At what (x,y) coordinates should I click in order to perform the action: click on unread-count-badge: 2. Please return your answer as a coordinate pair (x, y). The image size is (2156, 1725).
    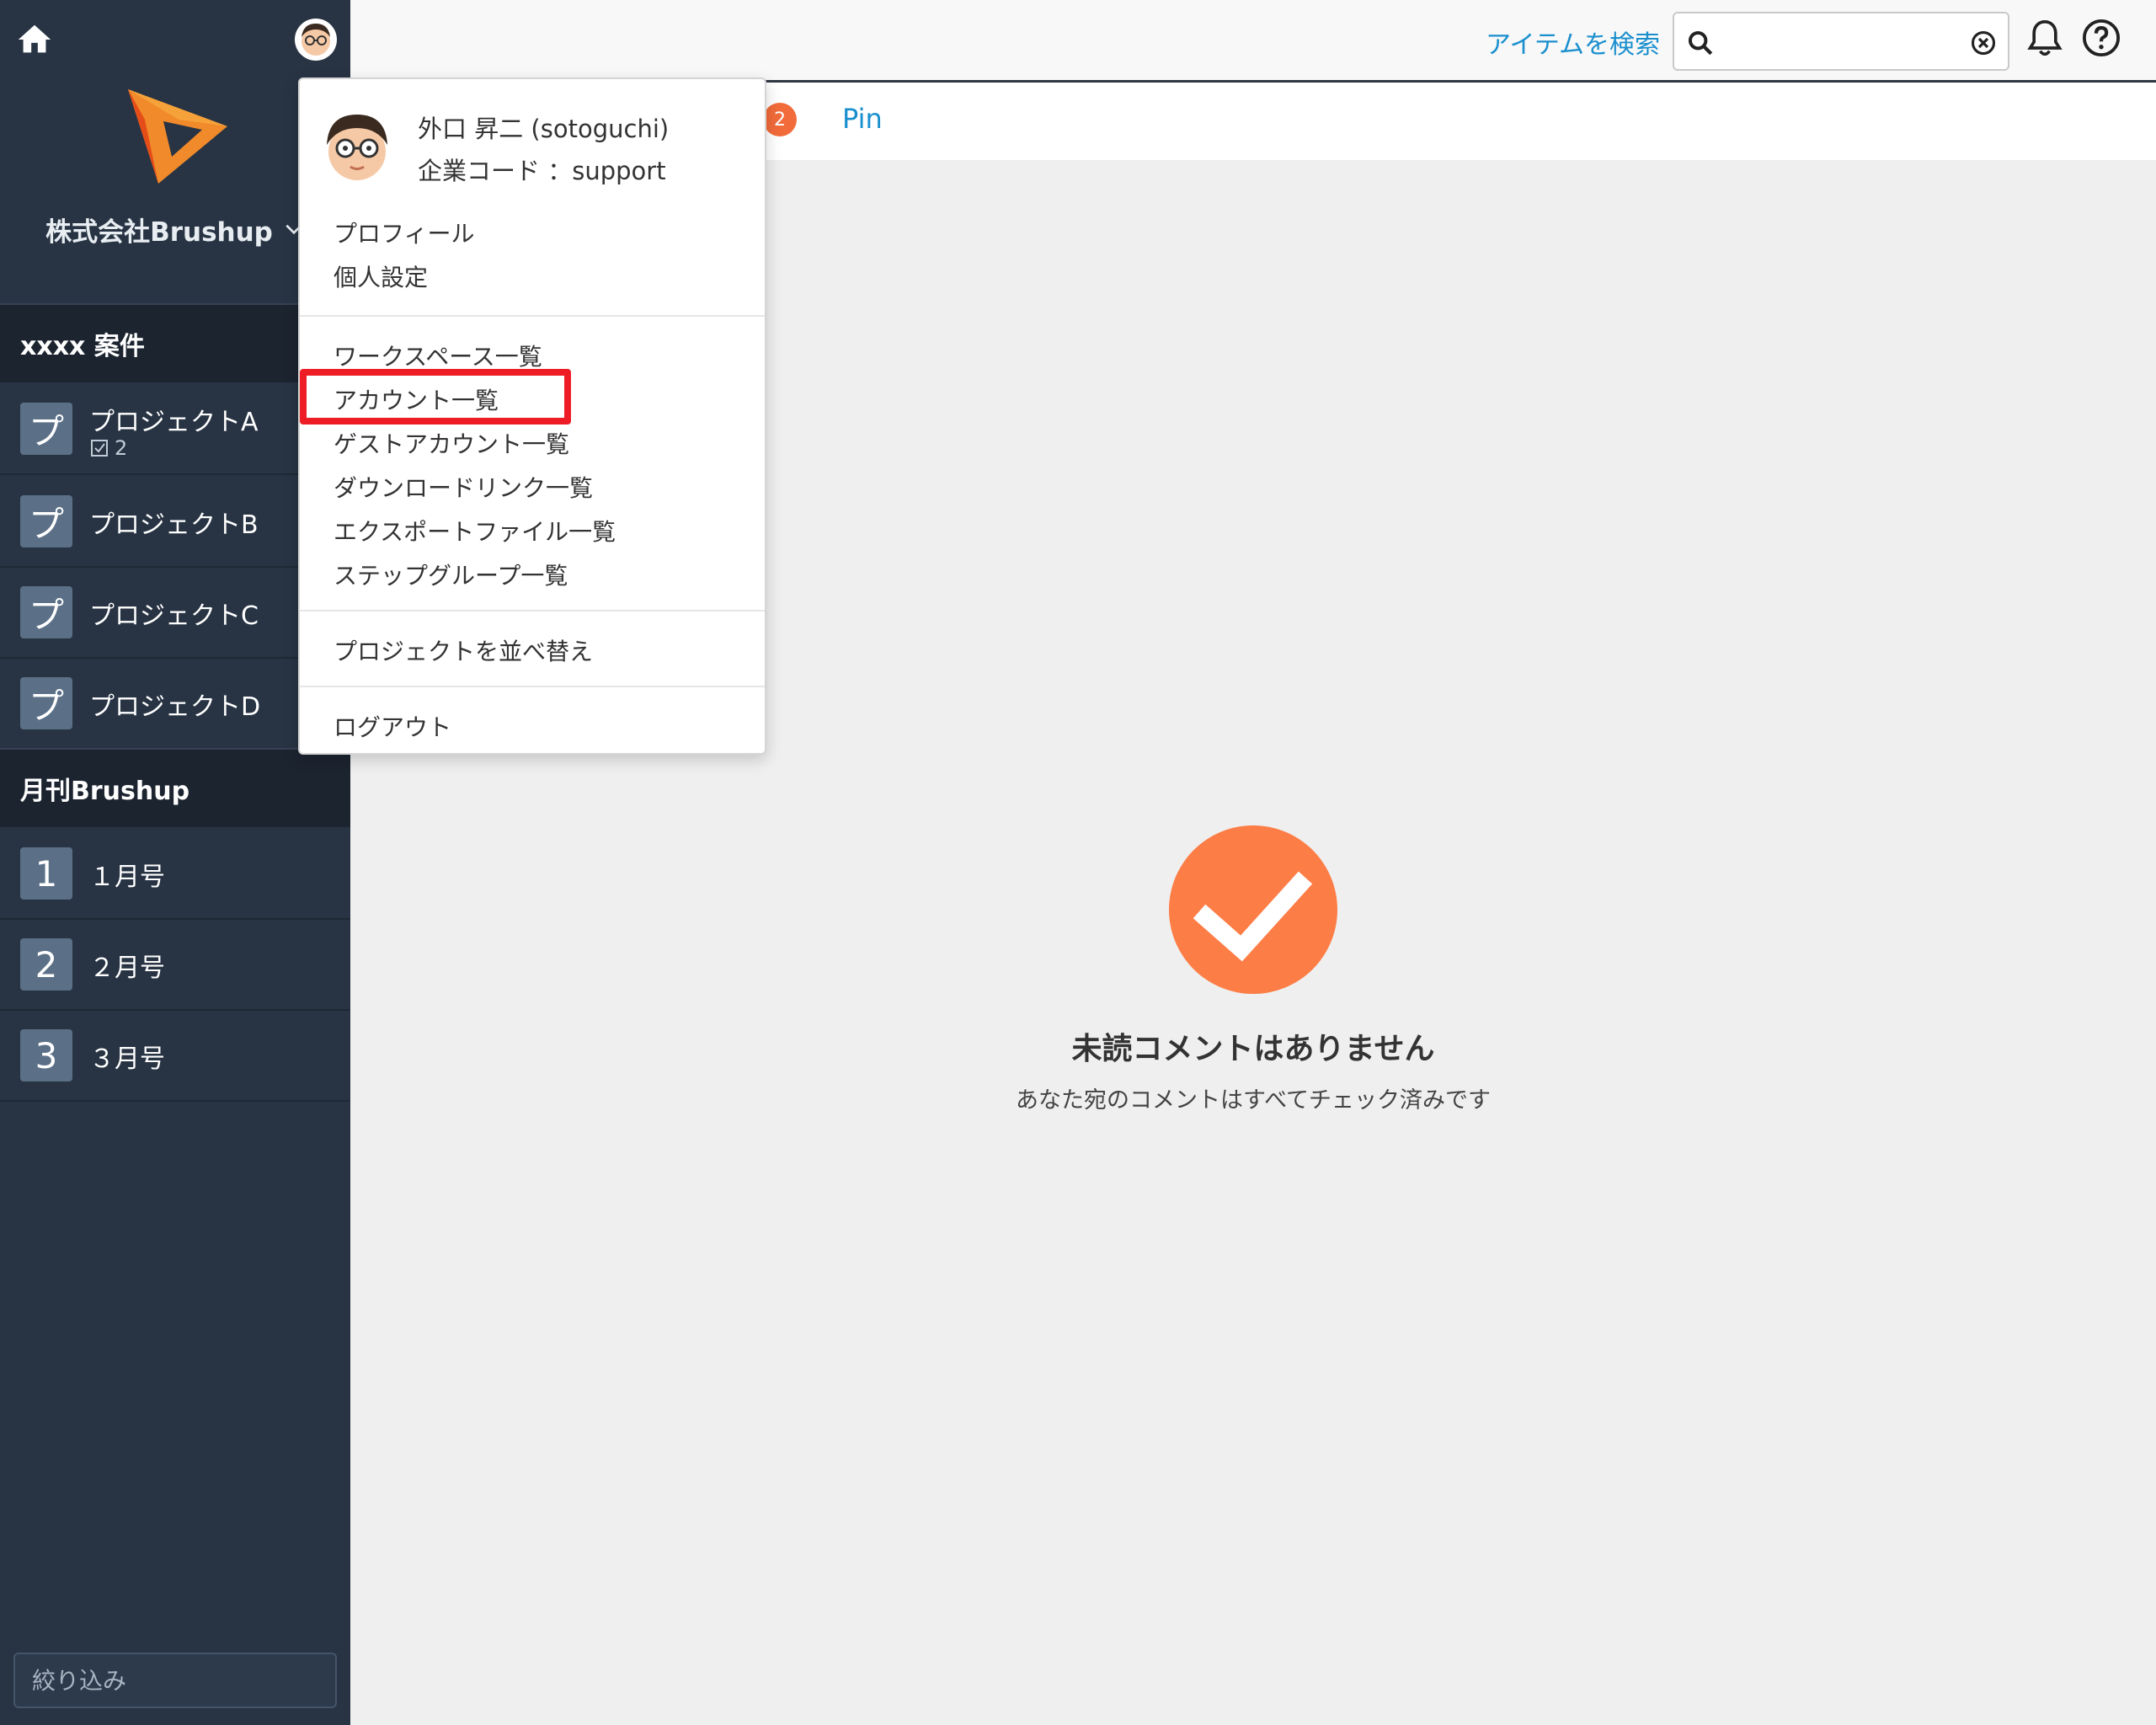
    Looking at the image, I should click on (780, 119).